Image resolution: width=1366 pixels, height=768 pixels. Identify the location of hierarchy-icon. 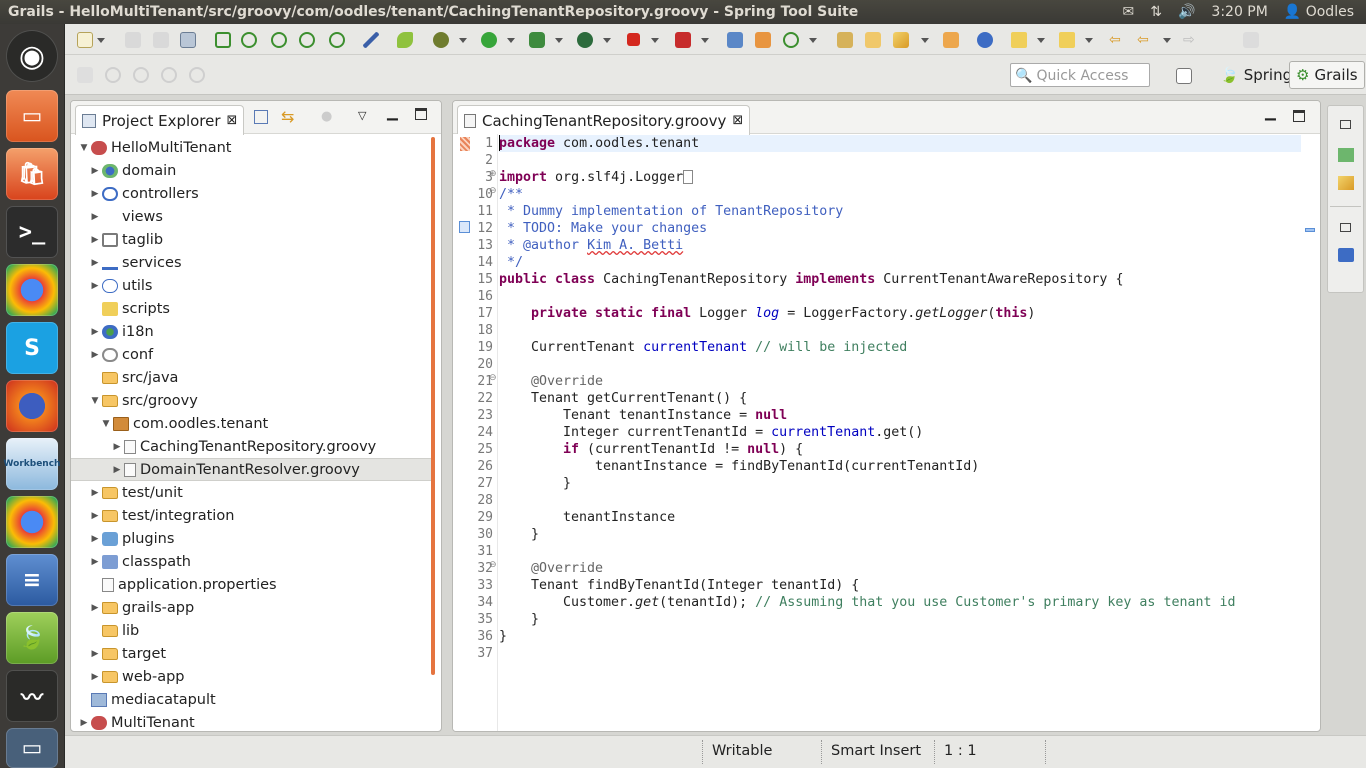
(763, 40).